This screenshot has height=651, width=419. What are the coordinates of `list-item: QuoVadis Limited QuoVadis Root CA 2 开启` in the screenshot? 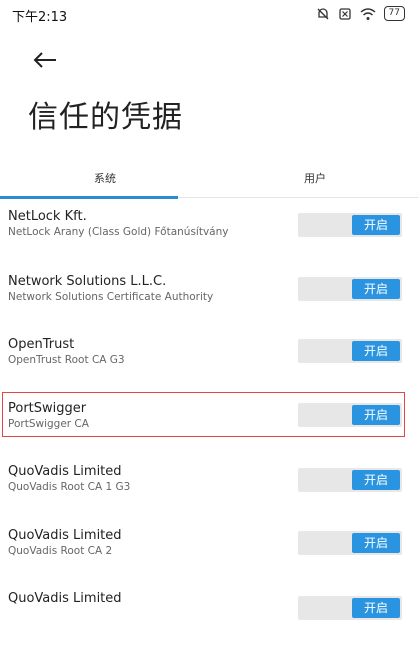 It's located at (209, 556).